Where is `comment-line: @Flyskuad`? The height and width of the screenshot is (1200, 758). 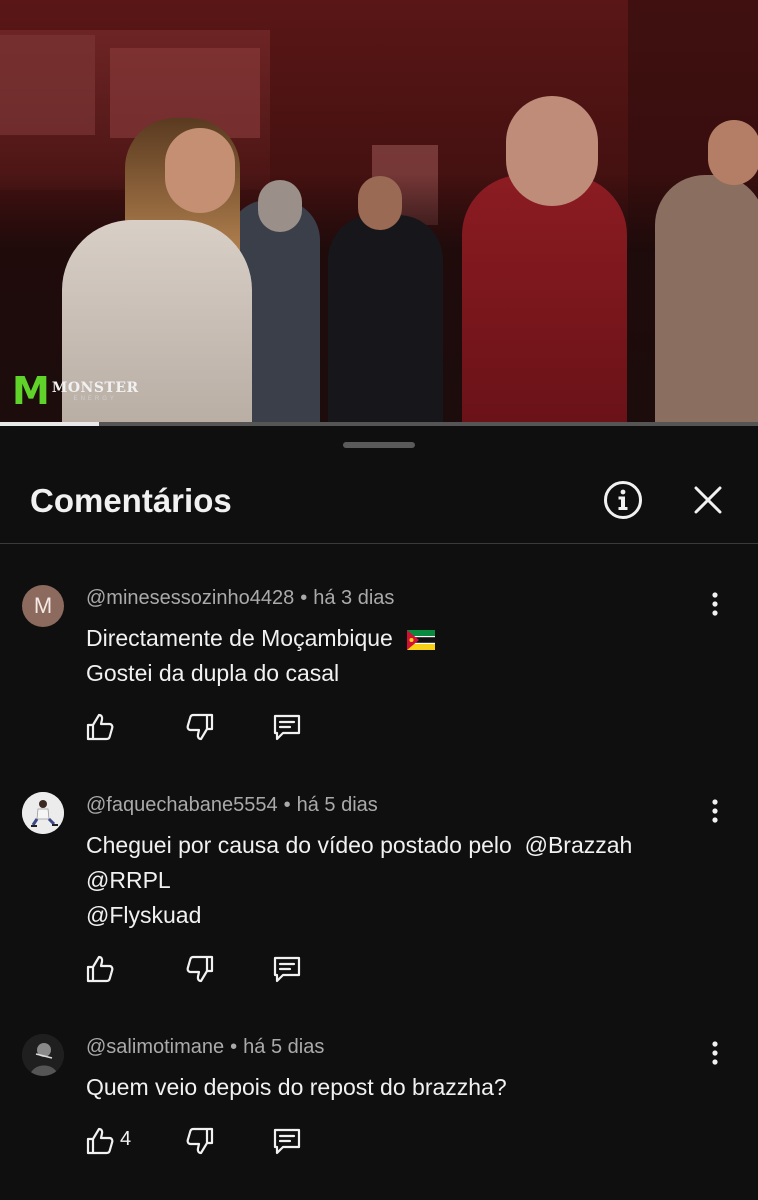
comment-line: @Flyskuad is located at coordinates (359, 915).